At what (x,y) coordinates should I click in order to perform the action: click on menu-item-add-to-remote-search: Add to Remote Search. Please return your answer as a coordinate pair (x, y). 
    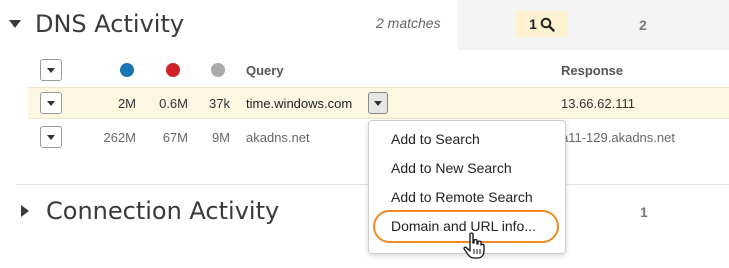
    Looking at the image, I should click on (462, 197).